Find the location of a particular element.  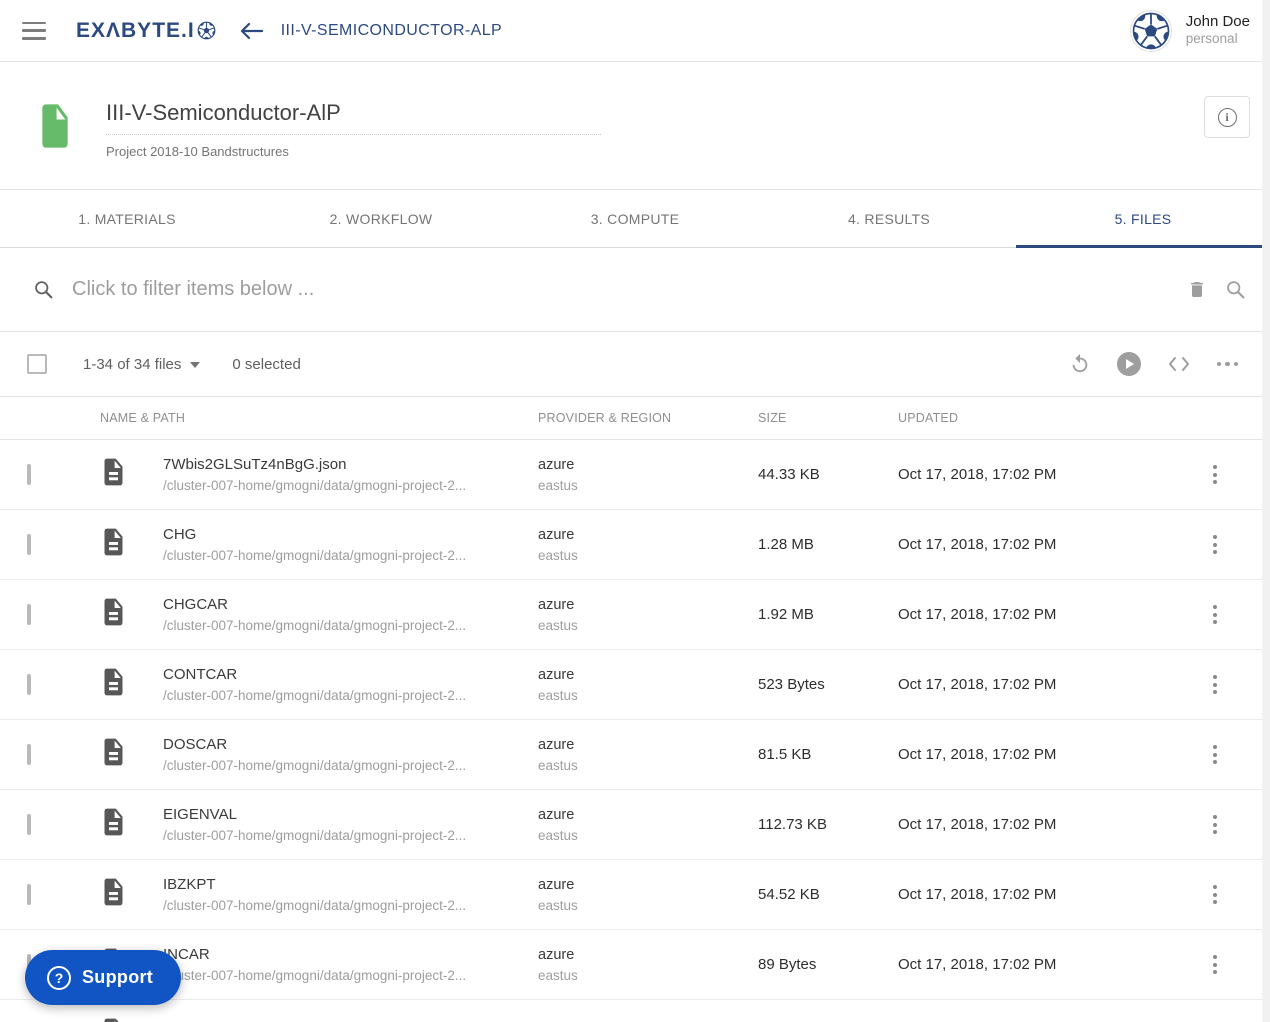

breadcrumb: III-V-SEMICONDUCTOR-ALP is located at coordinates (391, 30).